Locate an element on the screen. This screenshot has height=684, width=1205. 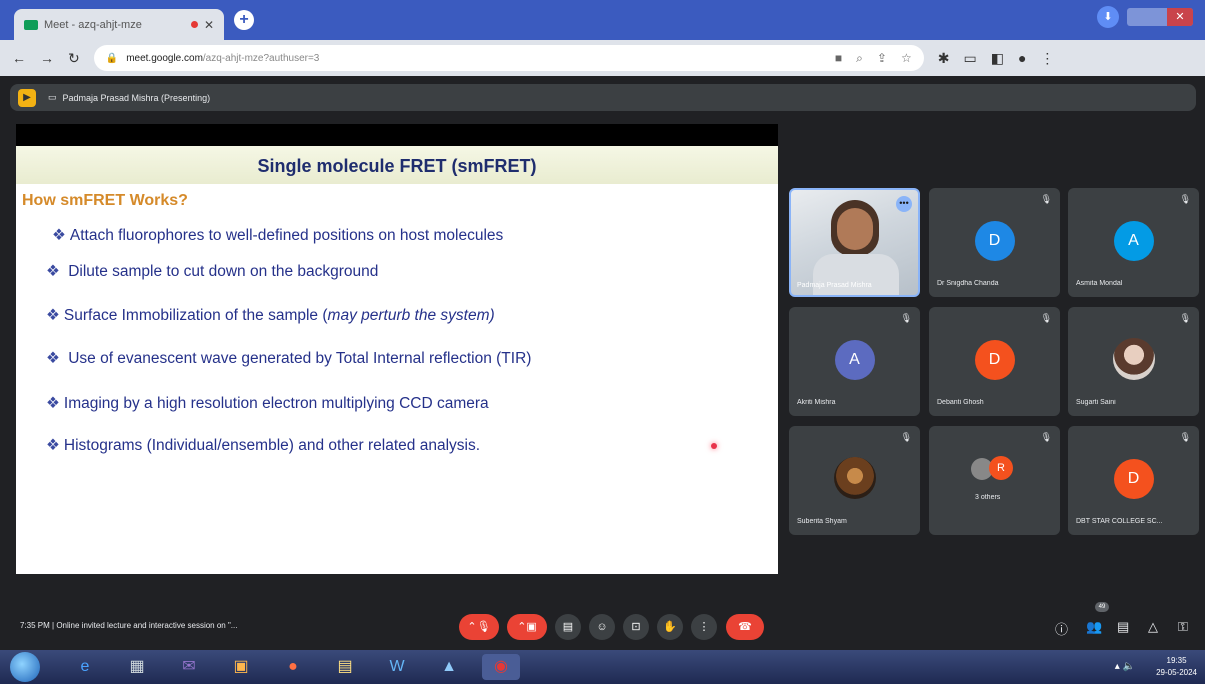
new-tab-button: + is located at coordinates (244, 20).